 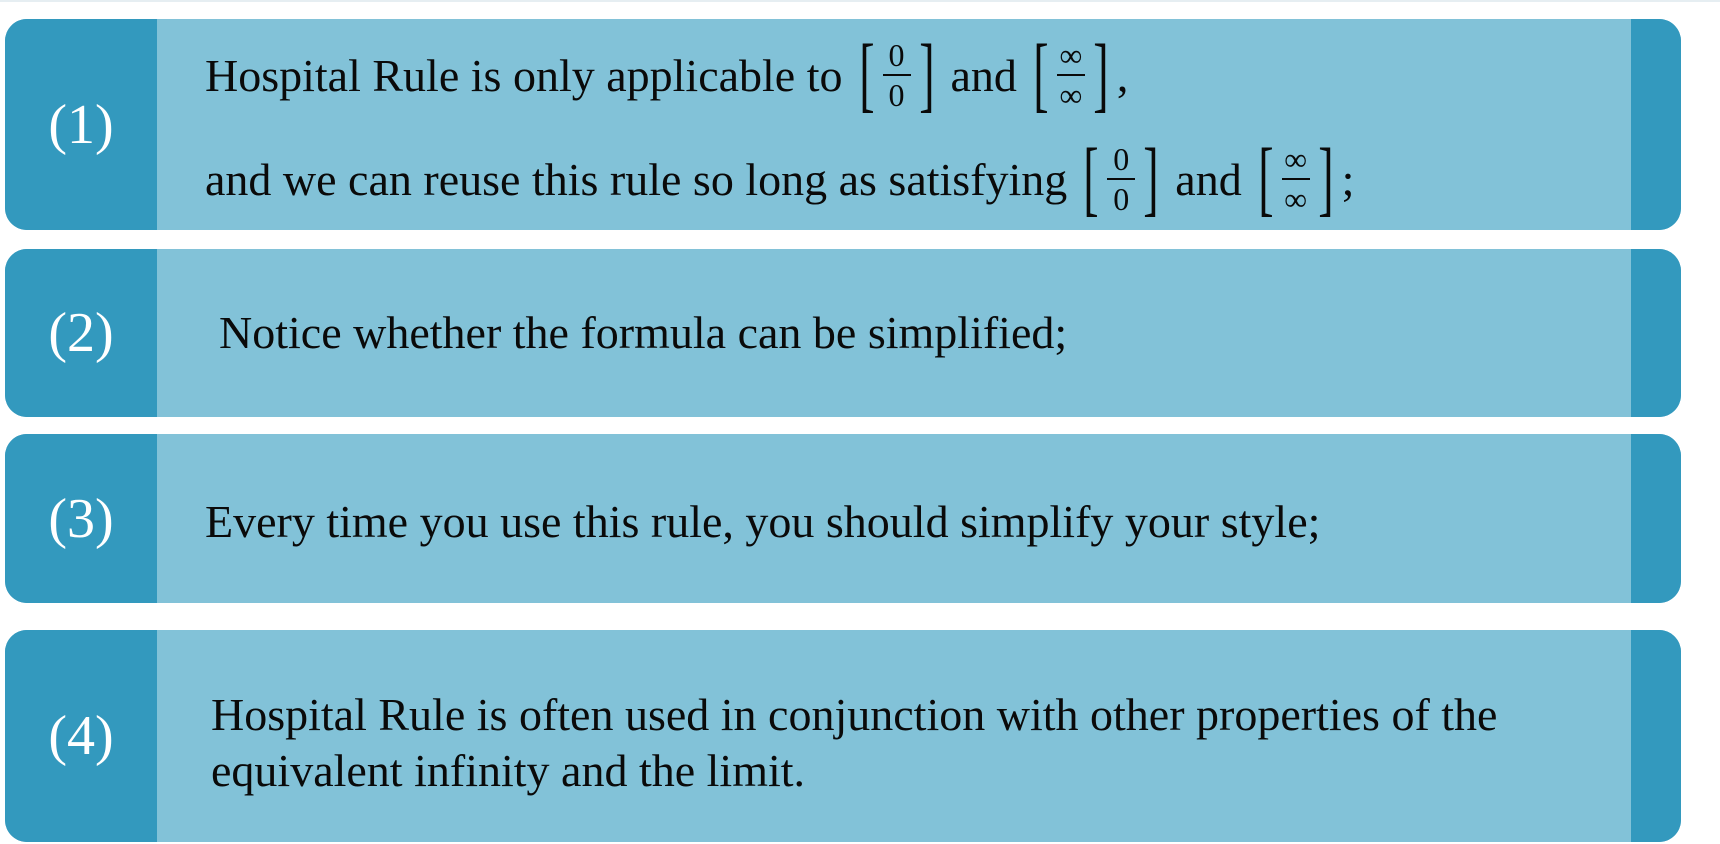 What do you see at coordinates (81, 333) in the screenshot?
I see `item-number: (2)` at bounding box center [81, 333].